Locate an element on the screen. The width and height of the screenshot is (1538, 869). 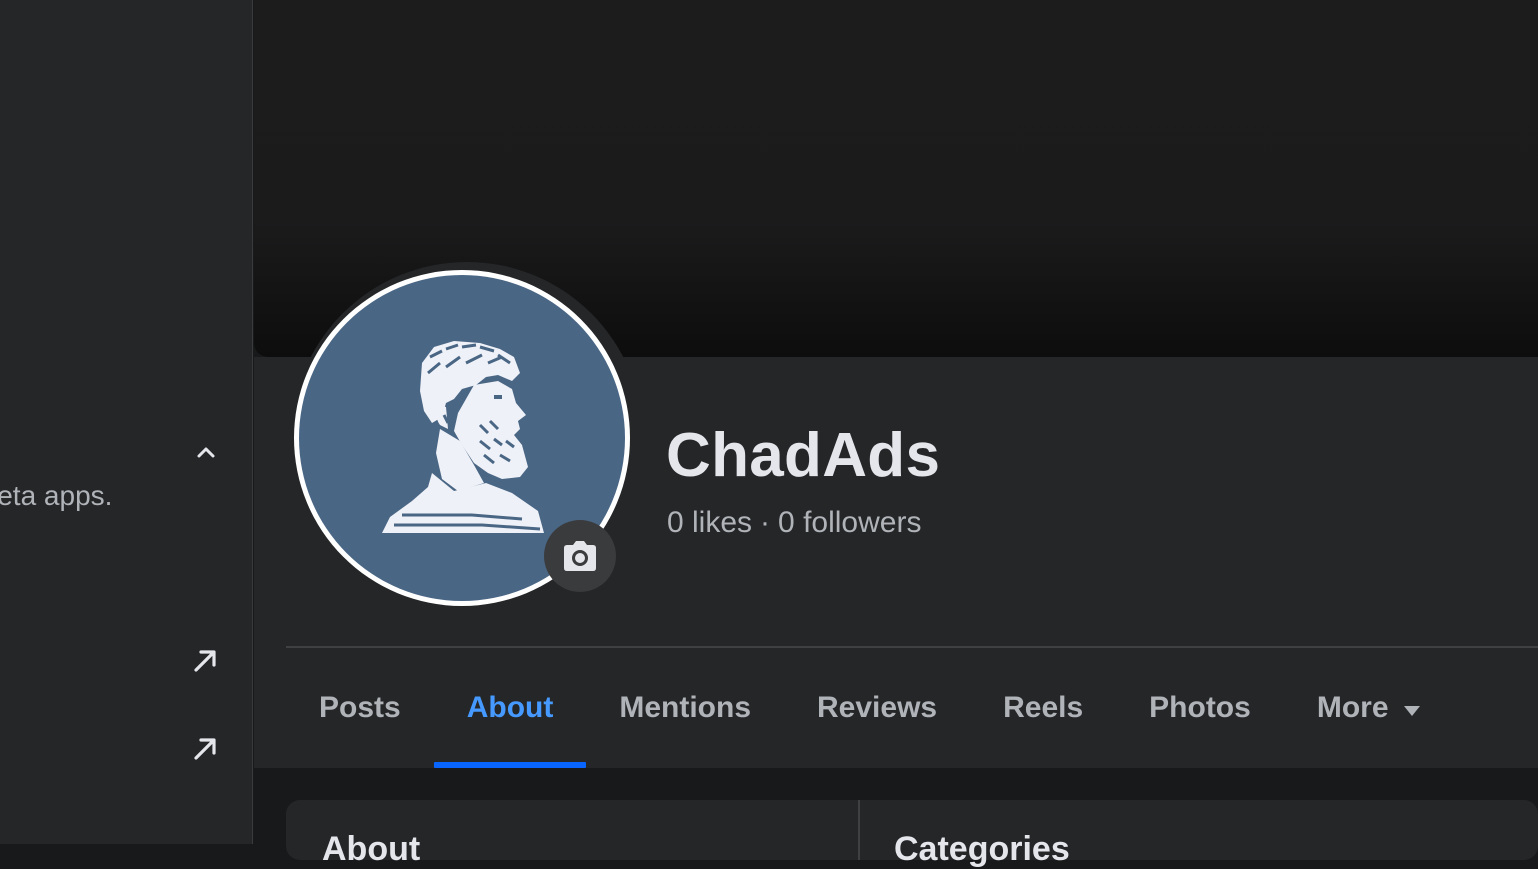
change-avatar-button is located at coordinates (580, 556).